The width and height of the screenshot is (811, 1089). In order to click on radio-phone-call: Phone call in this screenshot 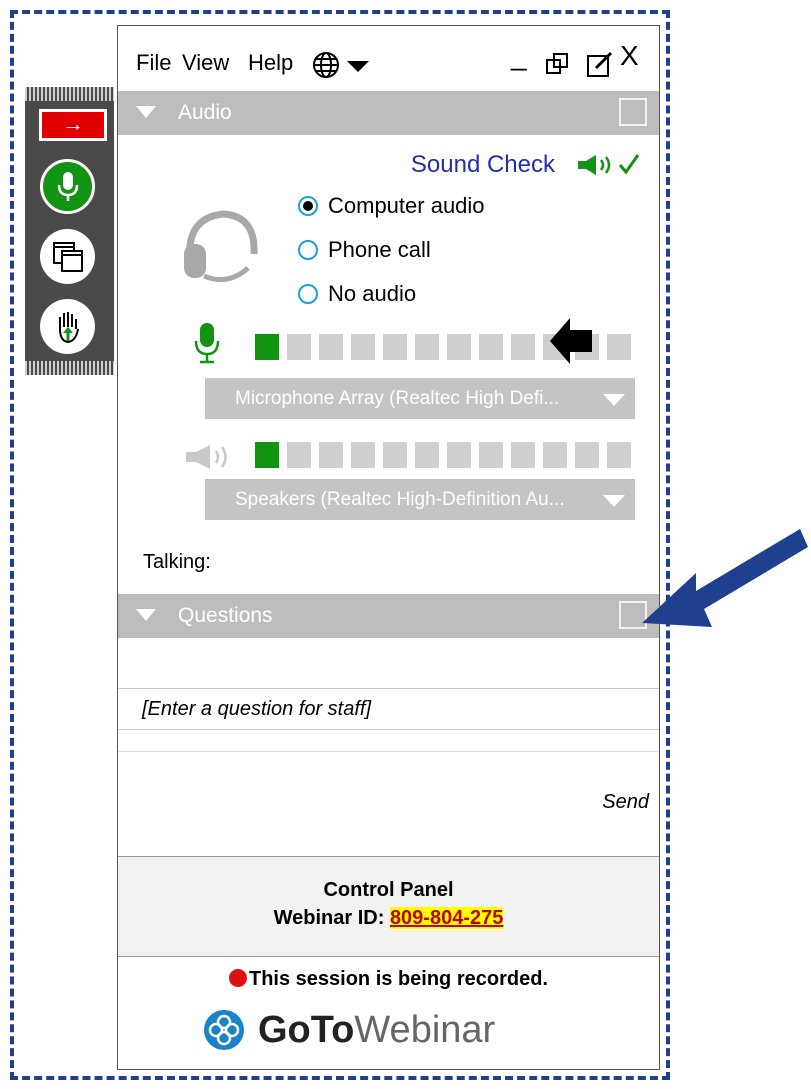, I will do `click(364, 250)`.